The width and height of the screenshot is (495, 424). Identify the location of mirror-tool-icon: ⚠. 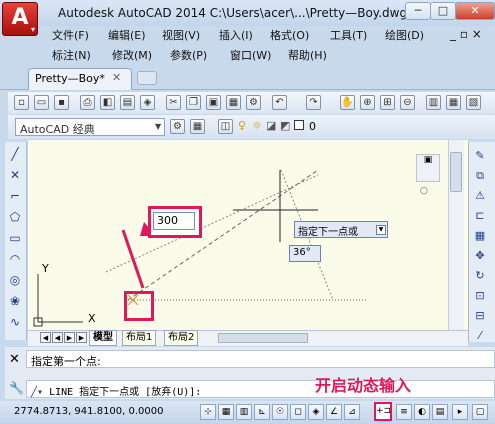
(480, 196).